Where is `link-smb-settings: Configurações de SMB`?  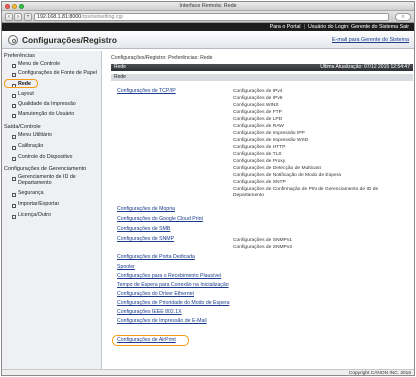
link-smb-settings: Configurações de SMB is located at coordinates (143, 229).